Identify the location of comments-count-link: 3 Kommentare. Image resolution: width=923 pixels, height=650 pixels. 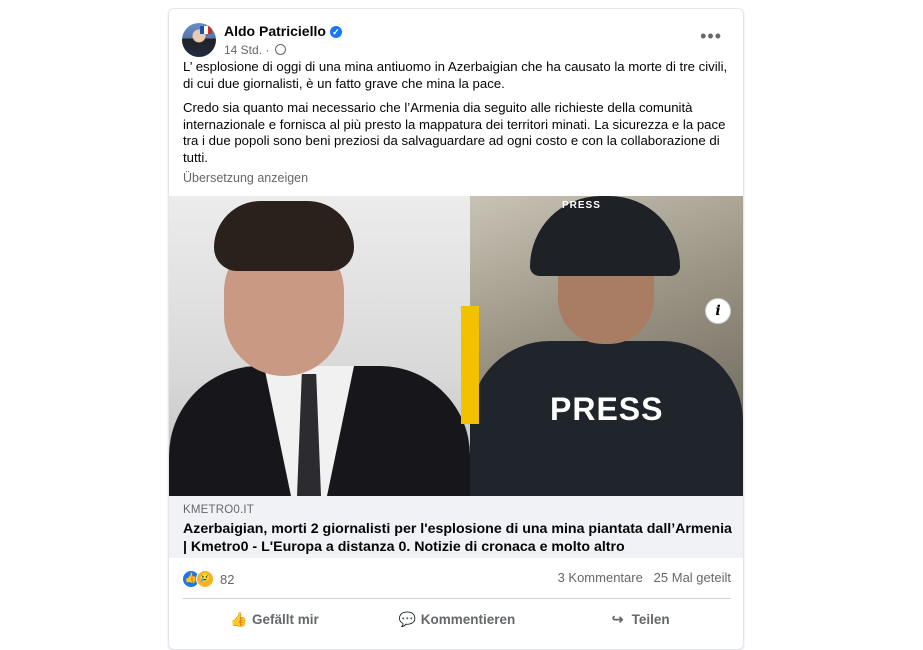
(600, 577).